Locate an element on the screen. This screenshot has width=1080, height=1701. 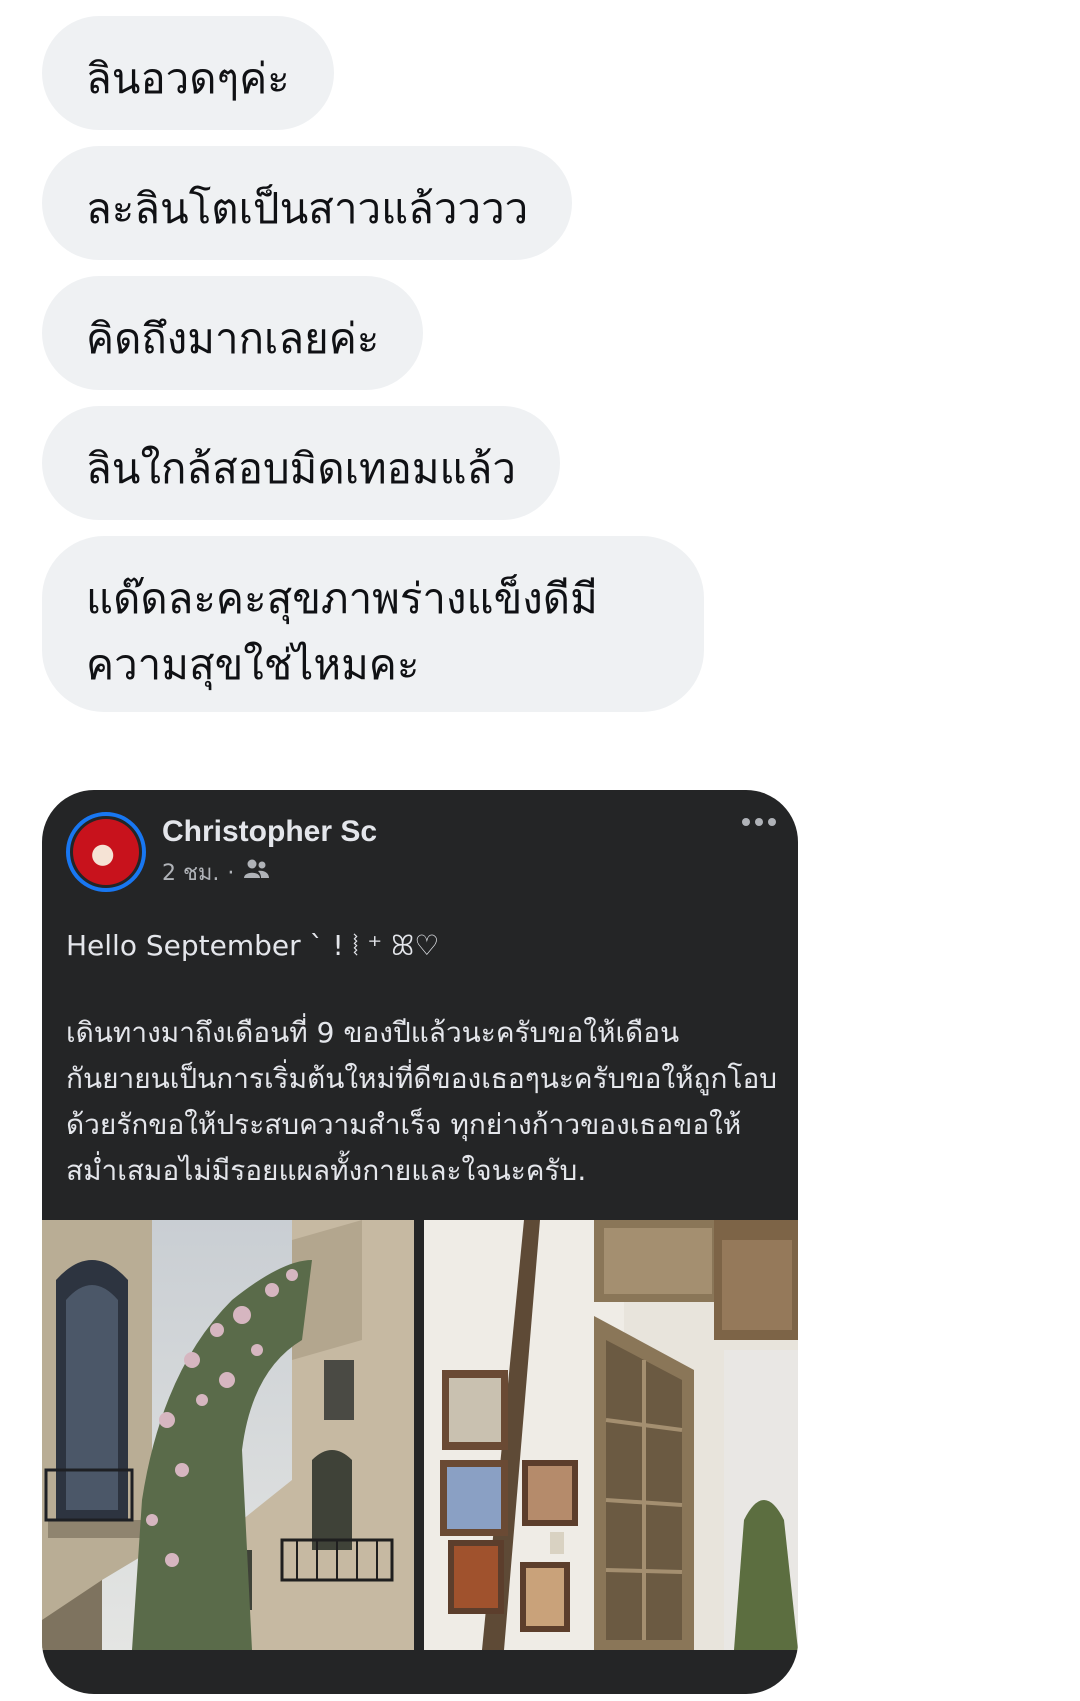
message-bubble: ลินใกล้สอบมิดเทอมแล้ว is located at coordinates (301, 463).